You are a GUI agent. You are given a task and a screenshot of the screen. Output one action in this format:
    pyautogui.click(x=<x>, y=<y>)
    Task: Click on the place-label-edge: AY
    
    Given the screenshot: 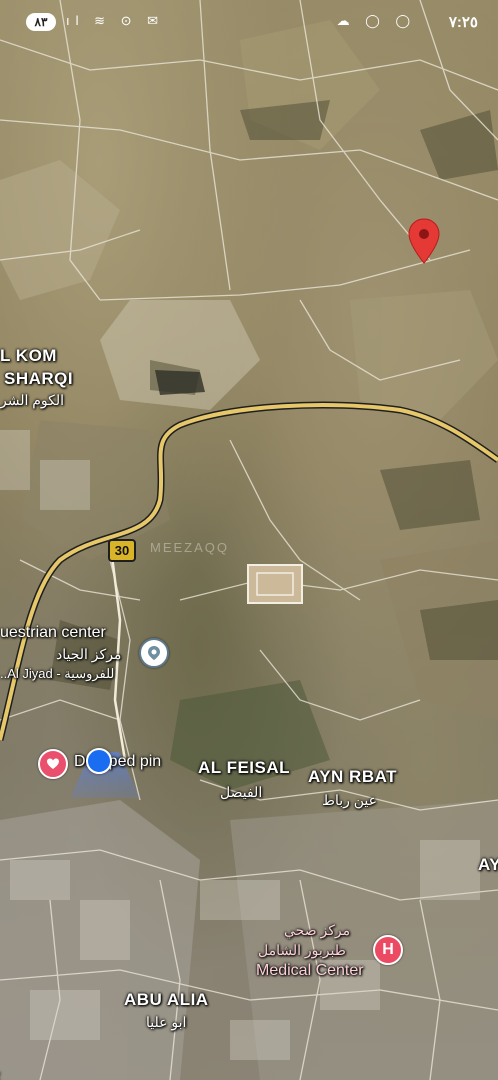 What is the action you would take?
    pyautogui.click(x=488, y=865)
    